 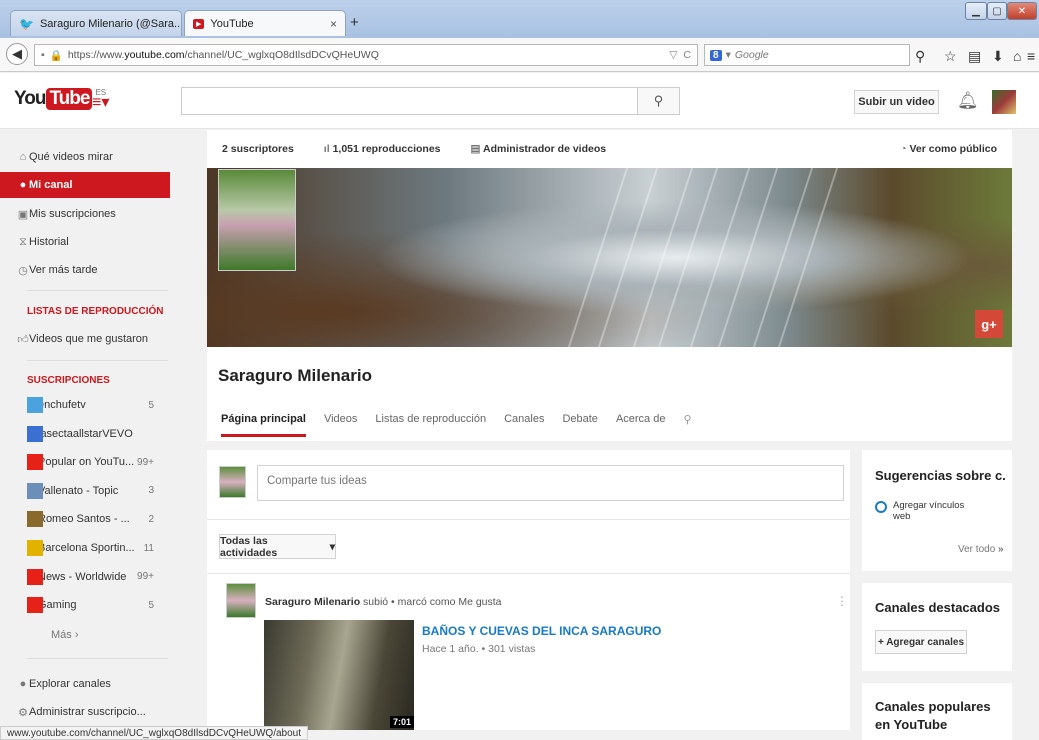 I want to click on close-tab-icon: ×, so click(x=333, y=24).